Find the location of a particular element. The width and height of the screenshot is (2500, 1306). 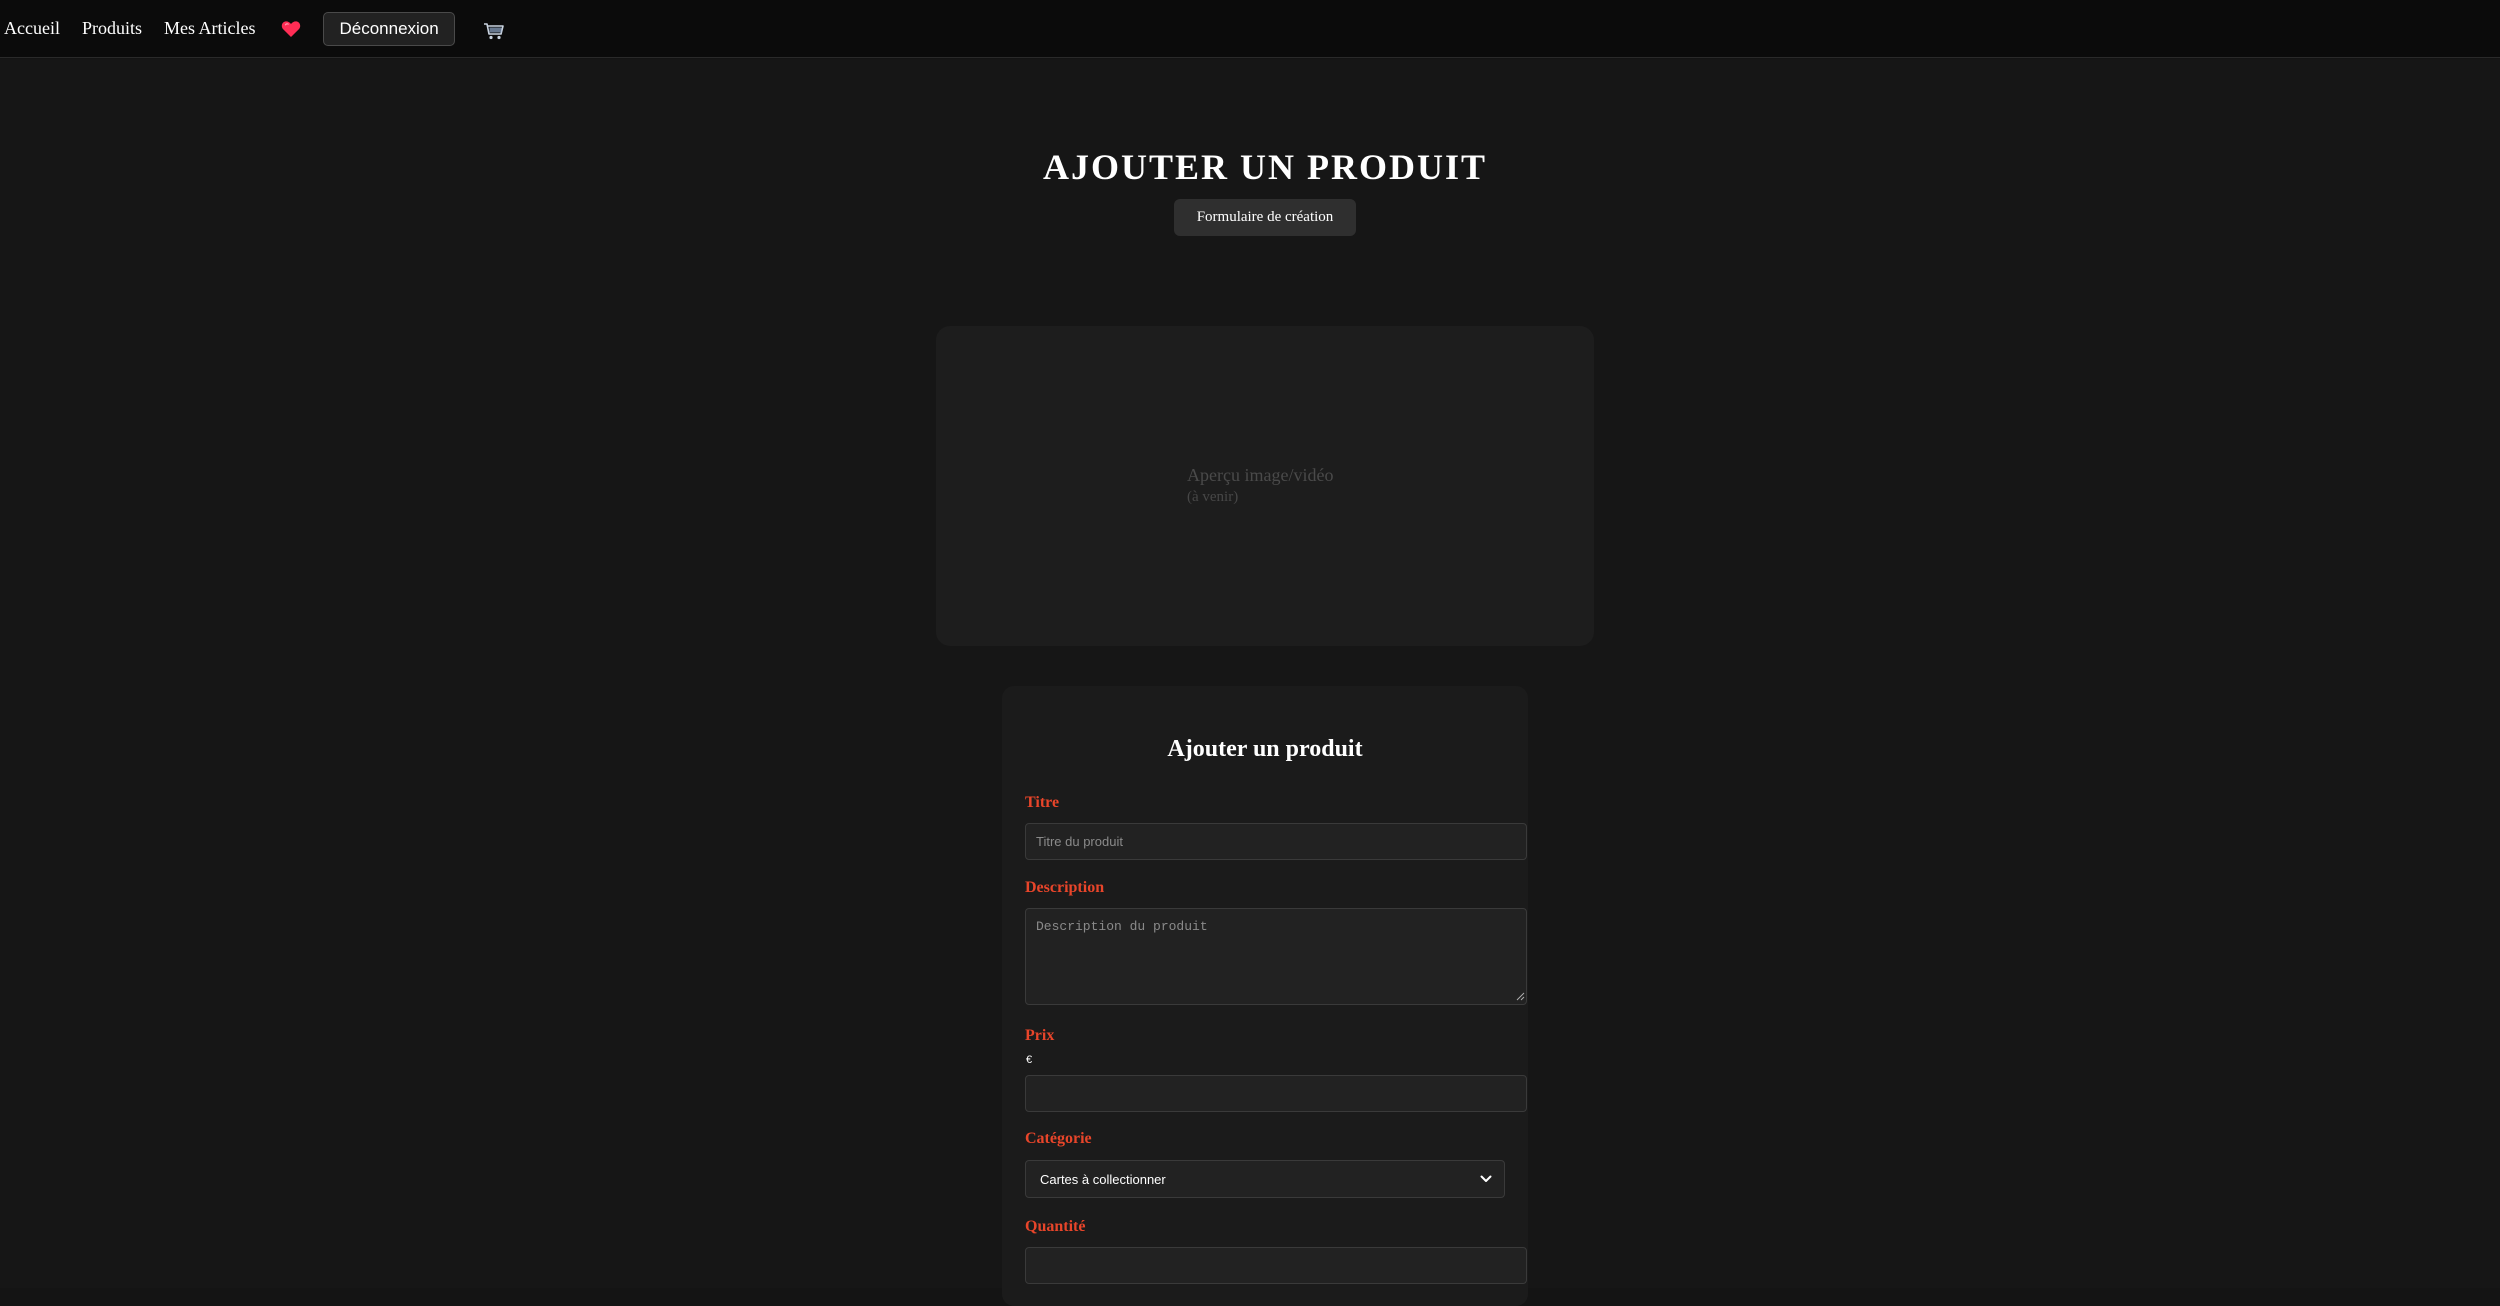

category-label: Catégorie is located at coordinates (1058, 1138).